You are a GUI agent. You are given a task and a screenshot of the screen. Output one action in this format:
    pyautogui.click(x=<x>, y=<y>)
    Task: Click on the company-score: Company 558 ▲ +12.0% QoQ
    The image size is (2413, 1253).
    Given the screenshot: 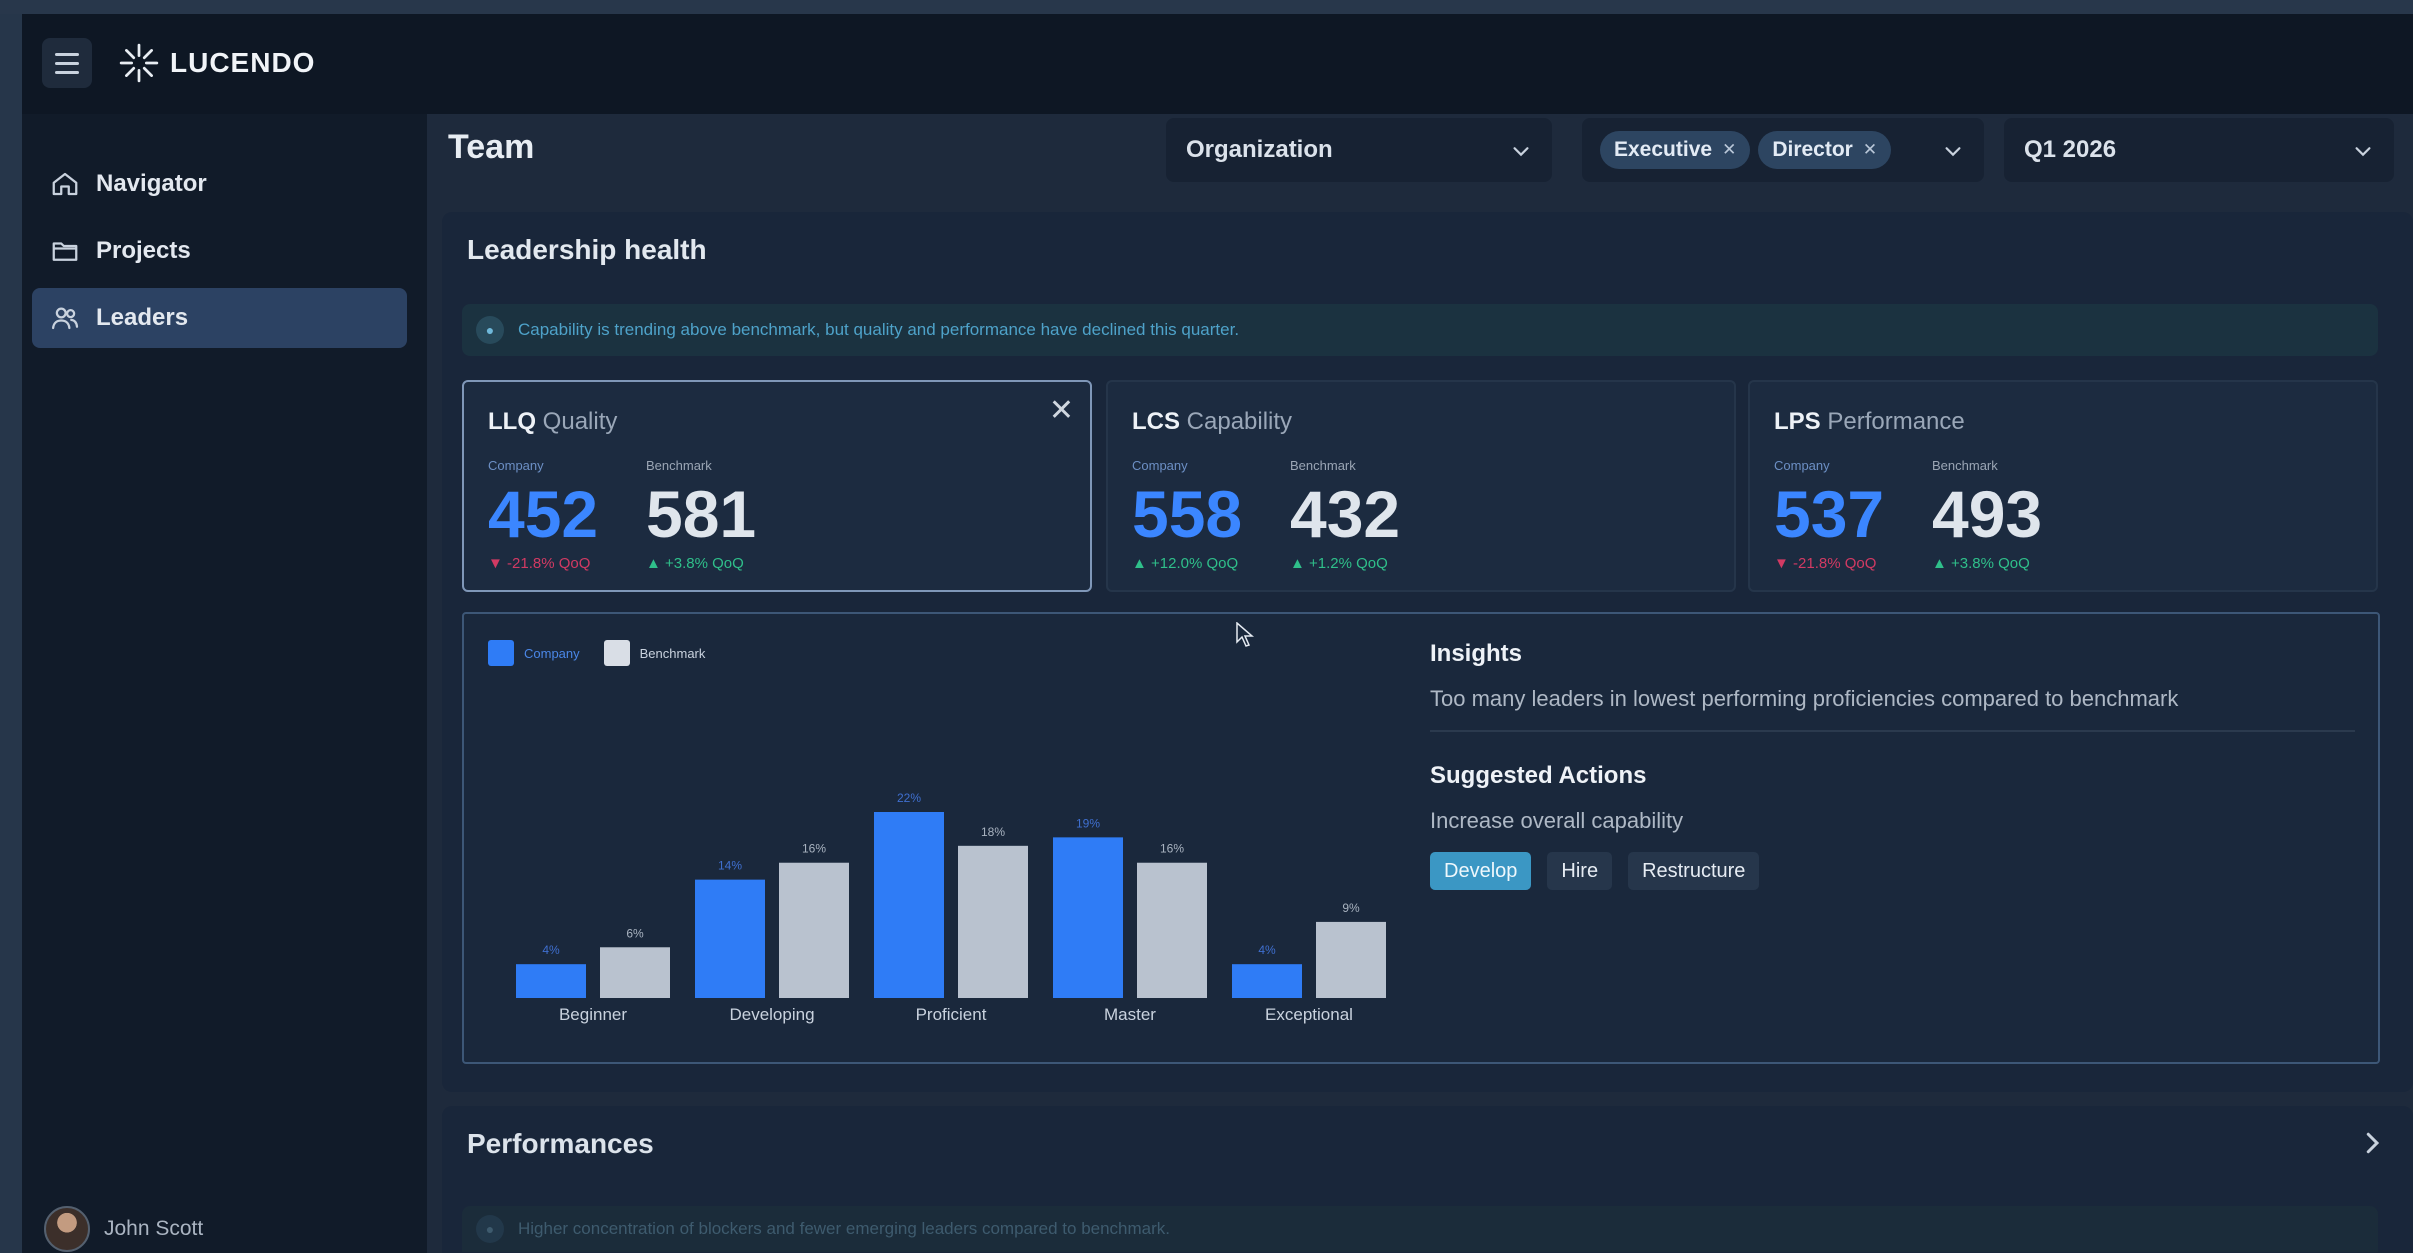 What is the action you would take?
    pyautogui.click(x=1187, y=515)
    